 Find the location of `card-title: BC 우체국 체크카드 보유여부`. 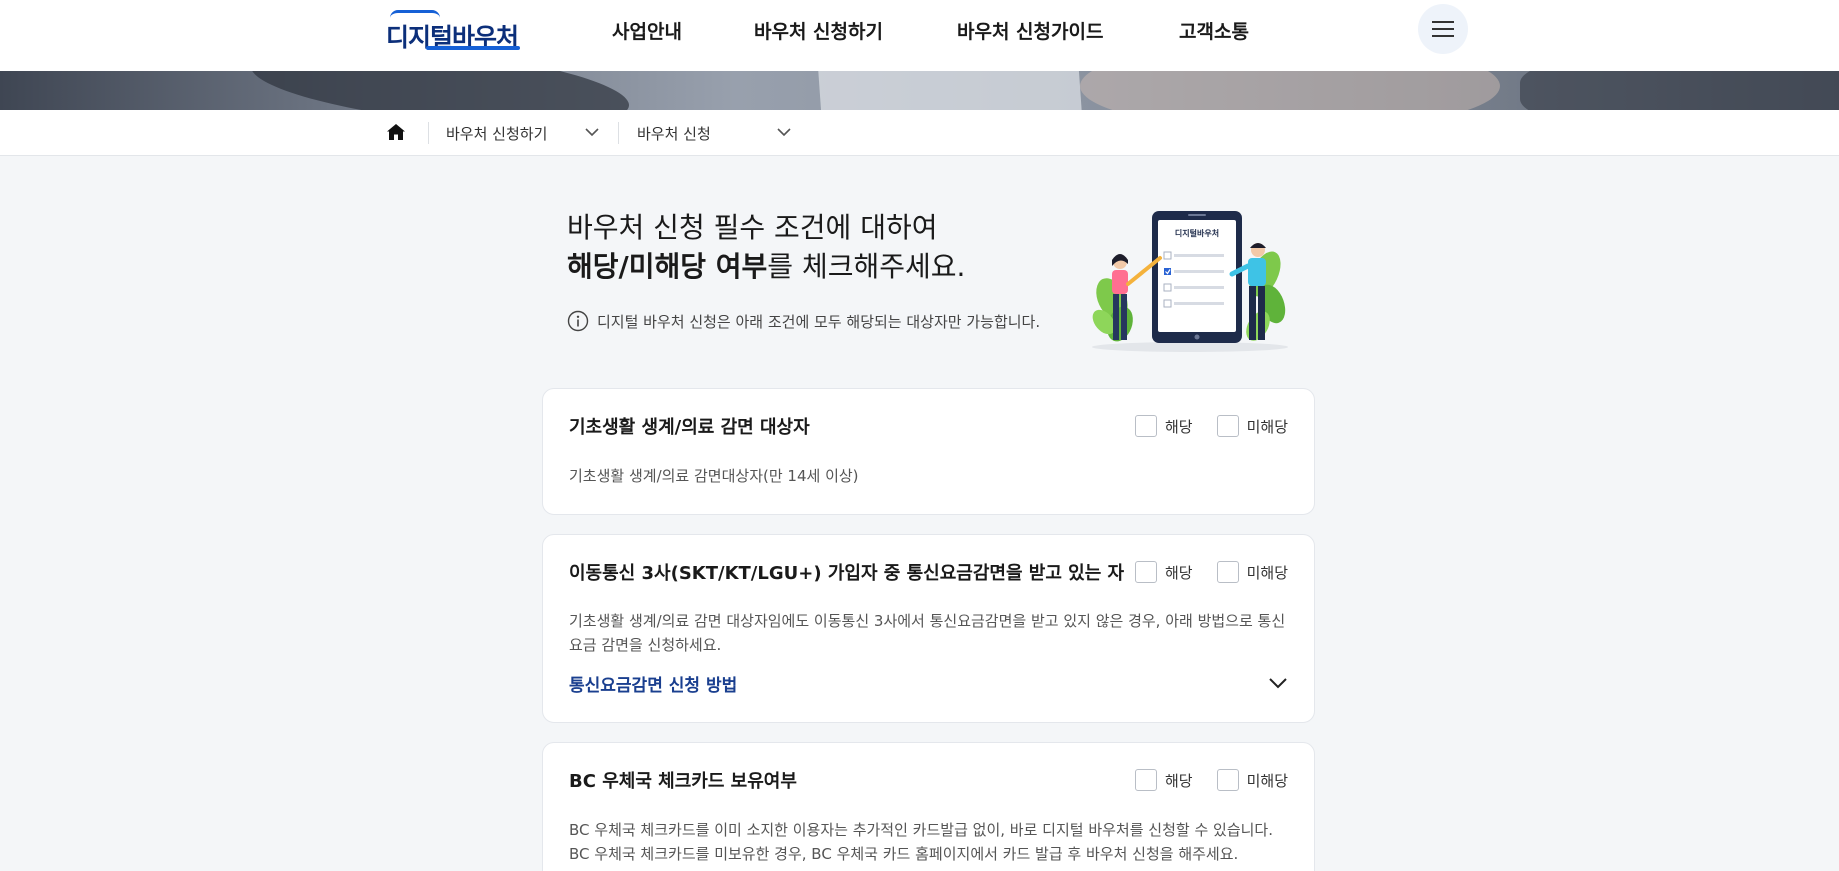

card-title: BC 우체국 체크카드 보유여부 is located at coordinates (683, 781).